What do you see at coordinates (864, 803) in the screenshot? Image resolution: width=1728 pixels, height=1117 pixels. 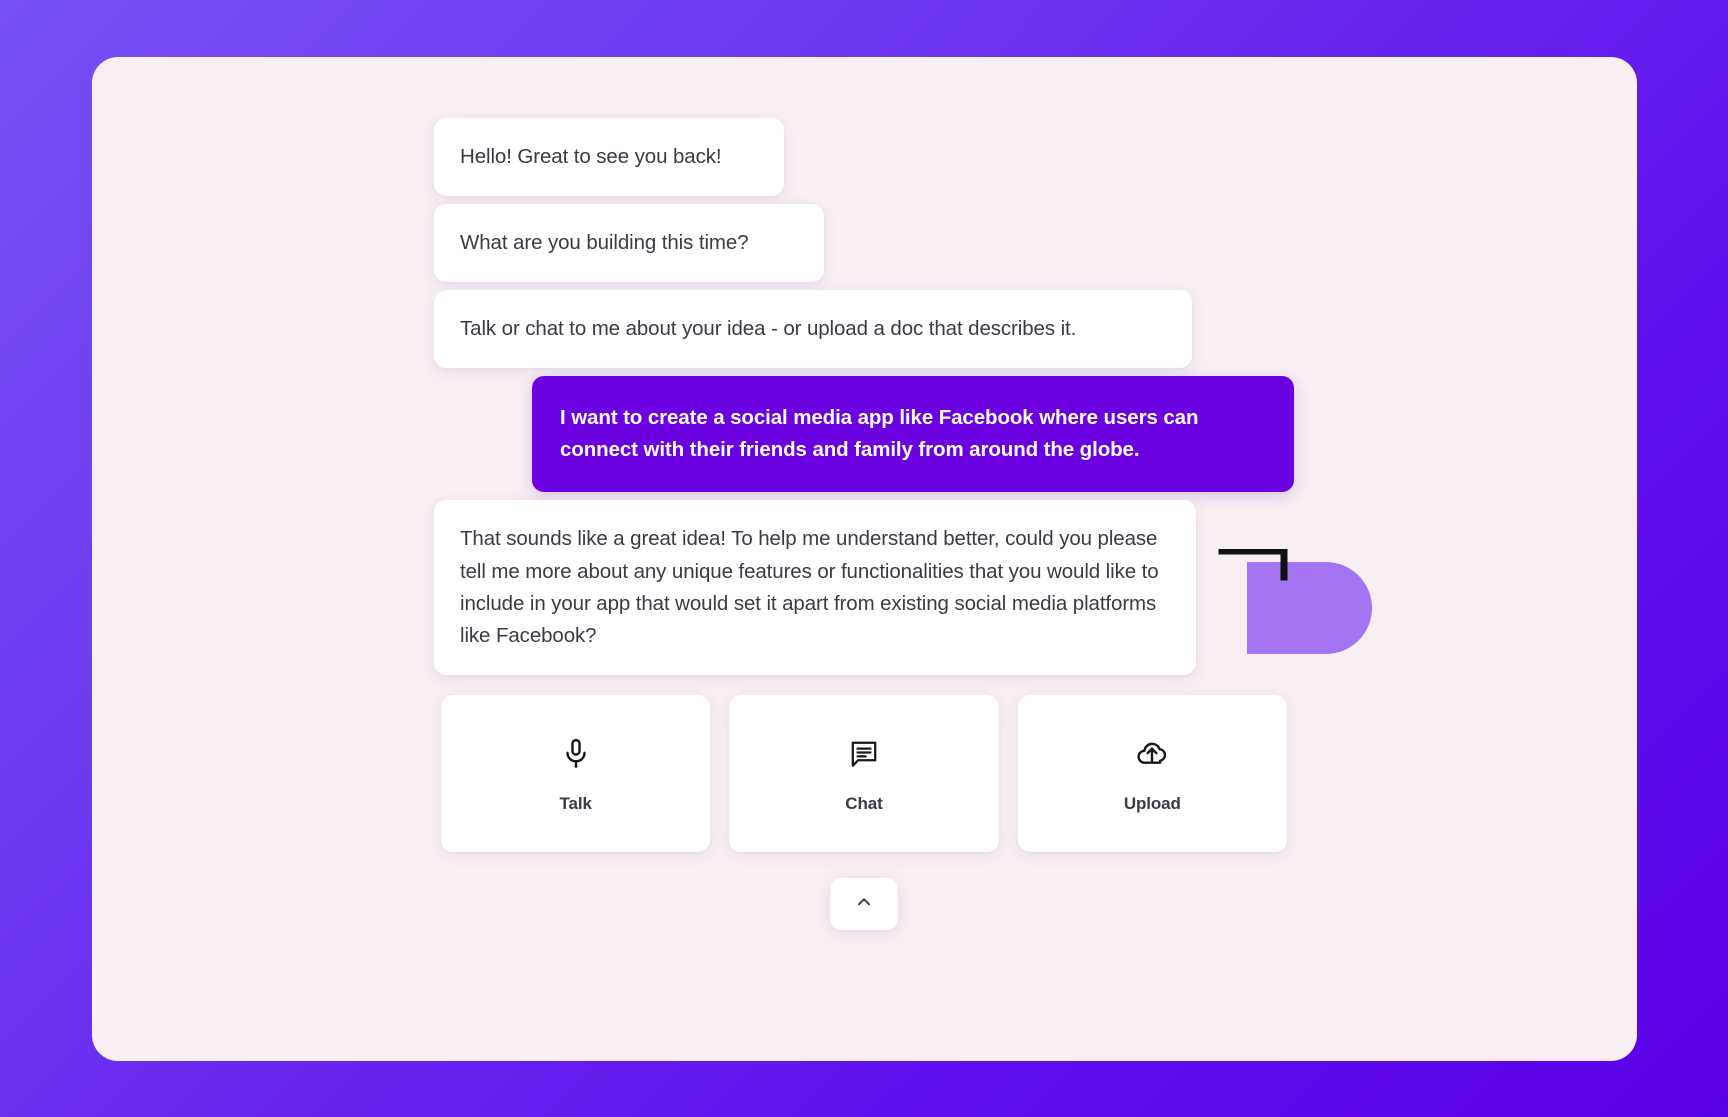 I see `chat-button-label: Chat` at bounding box center [864, 803].